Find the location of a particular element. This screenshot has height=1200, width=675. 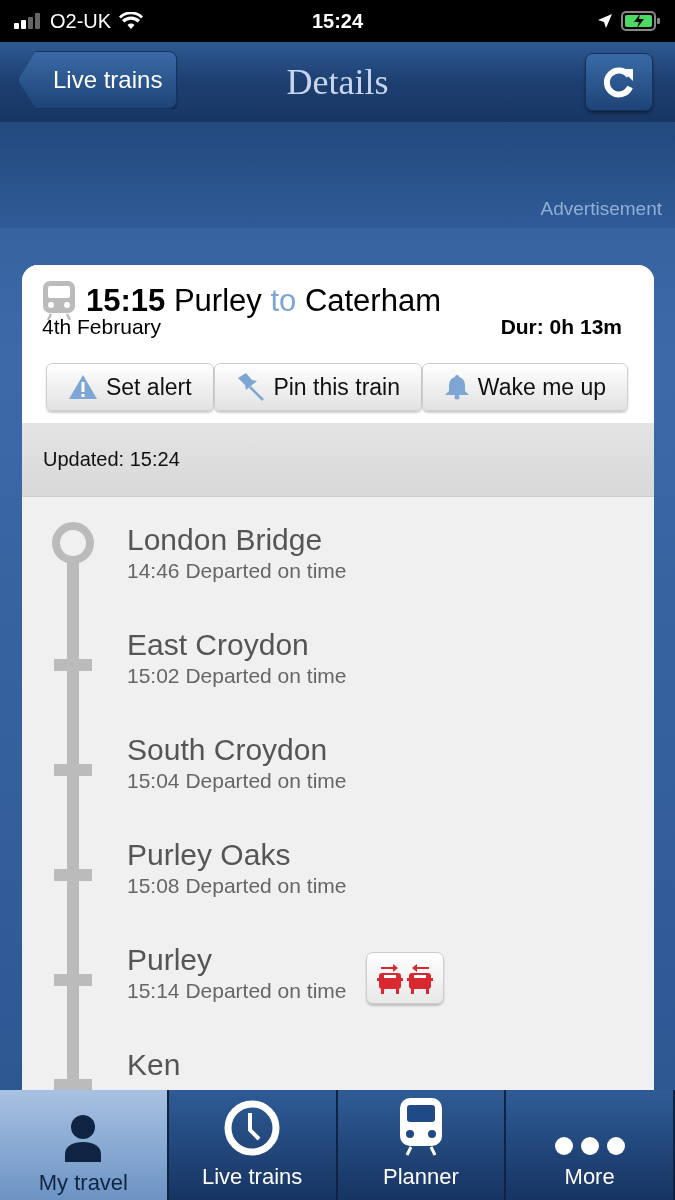

back-button: Live trains is located at coordinates (98, 80).